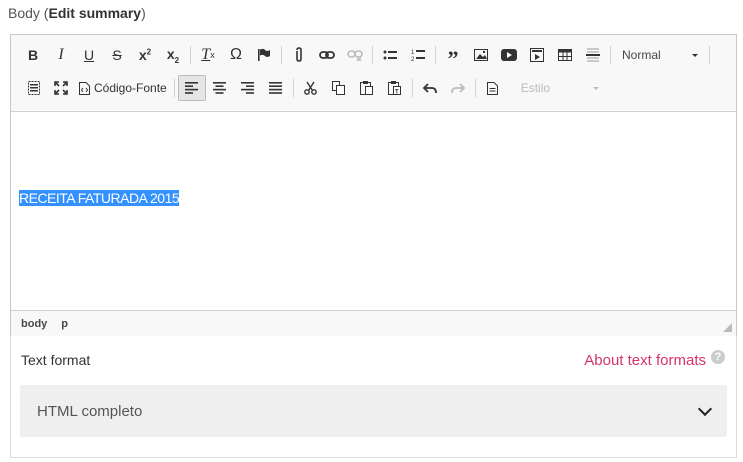 This screenshot has width=743, height=462. I want to click on selected-paragraph: RECEITA FATURADA 2015, so click(99, 198).